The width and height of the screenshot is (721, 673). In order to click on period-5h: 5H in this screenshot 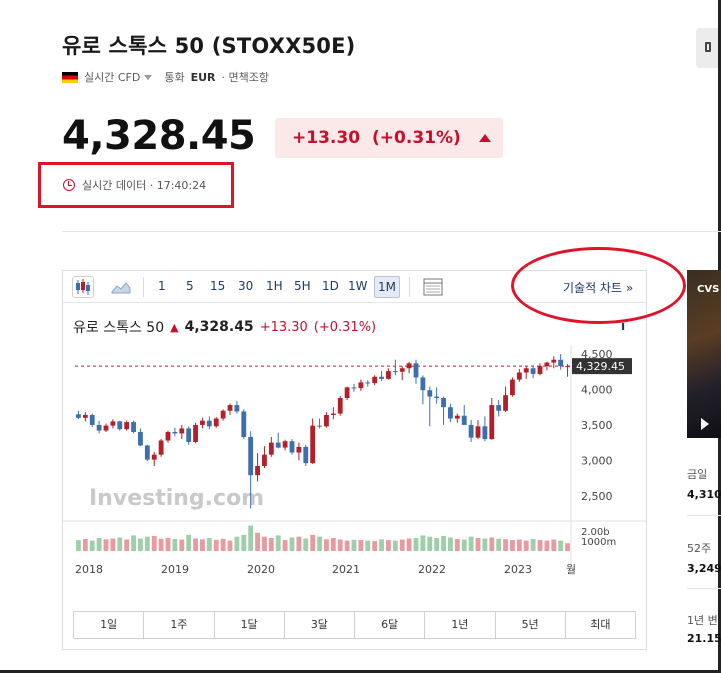, I will do `click(302, 286)`.